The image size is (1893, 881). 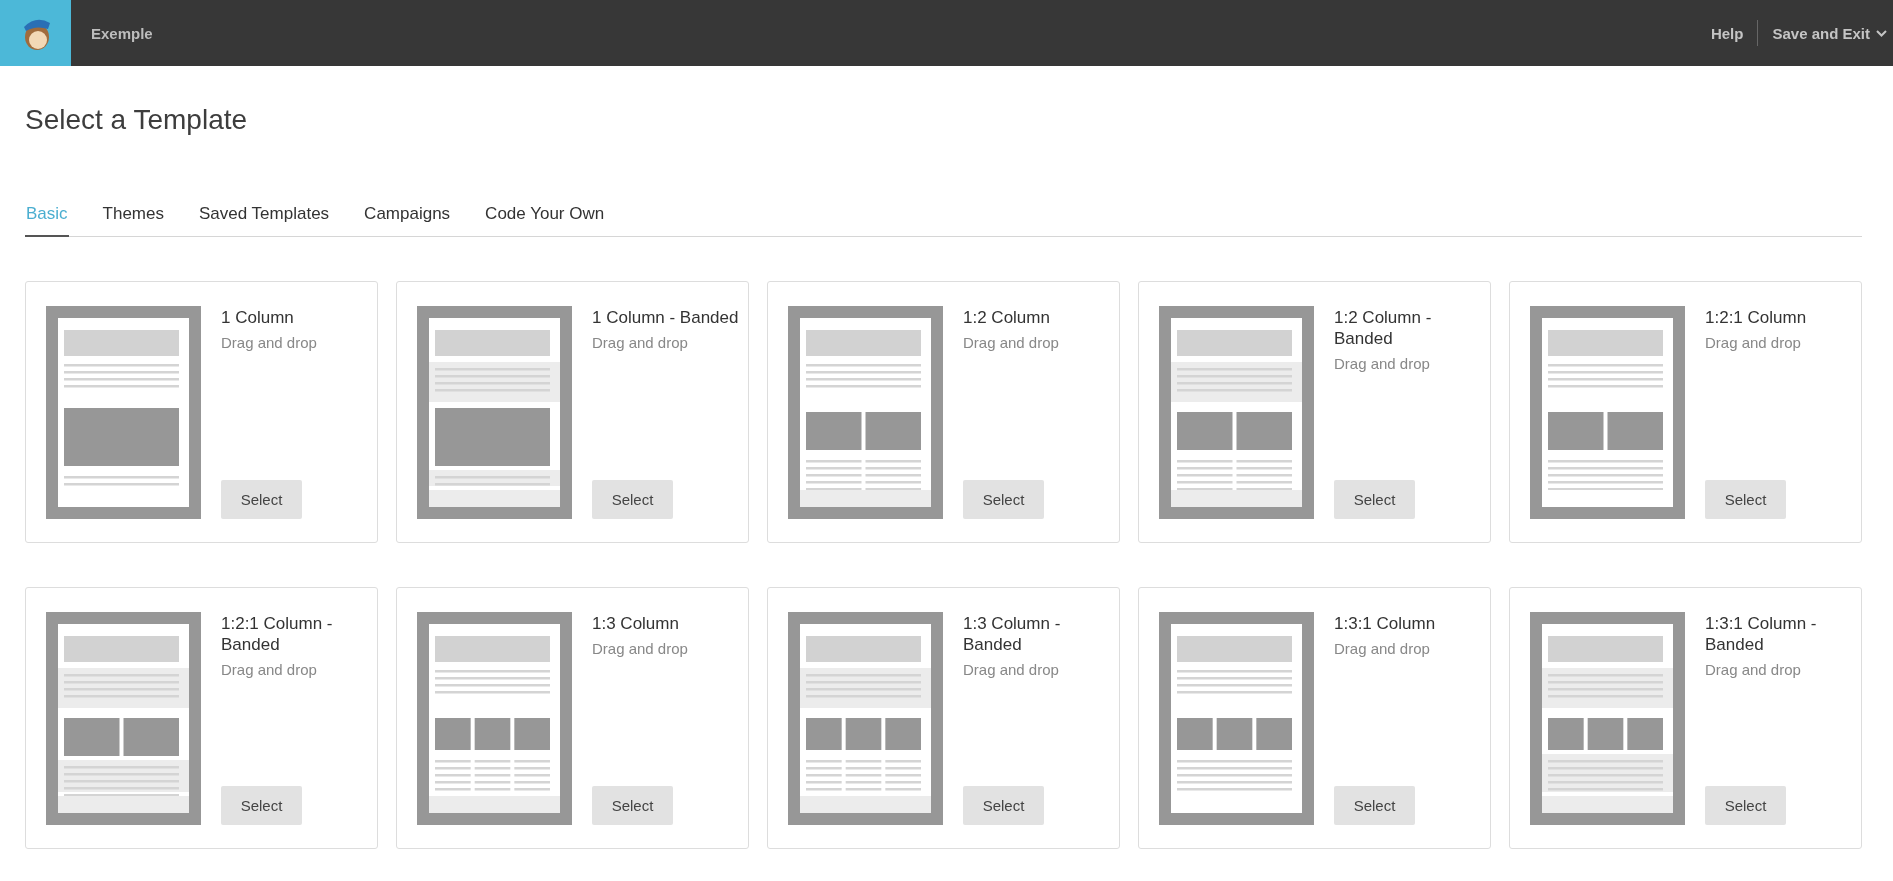 What do you see at coordinates (1385, 623) in the screenshot?
I see `template-name: 1:3:1 Column` at bounding box center [1385, 623].